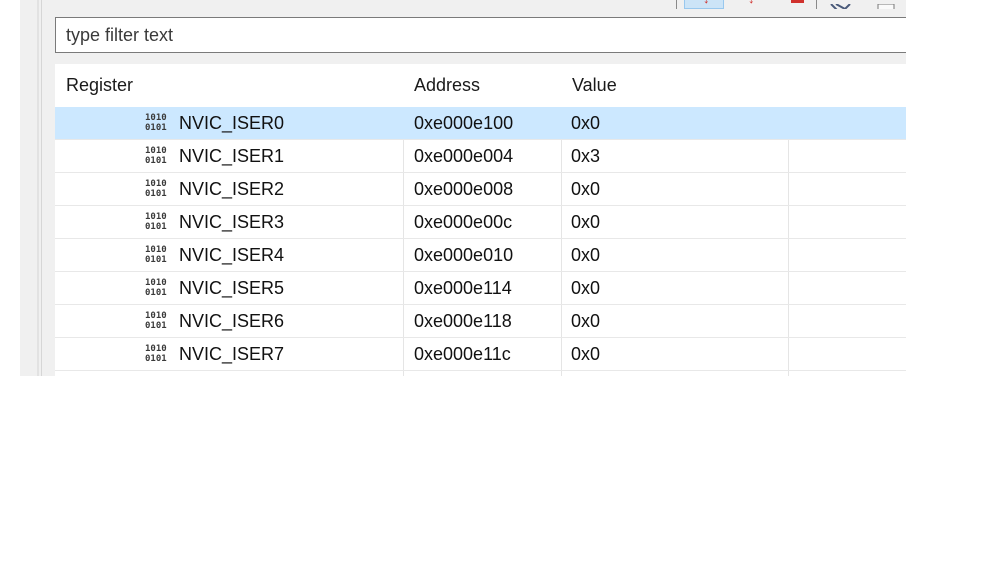 The height and width of the screenshot is (562, 999). I want to click on address-cell: 0xe000e00c, so click(463, 222).